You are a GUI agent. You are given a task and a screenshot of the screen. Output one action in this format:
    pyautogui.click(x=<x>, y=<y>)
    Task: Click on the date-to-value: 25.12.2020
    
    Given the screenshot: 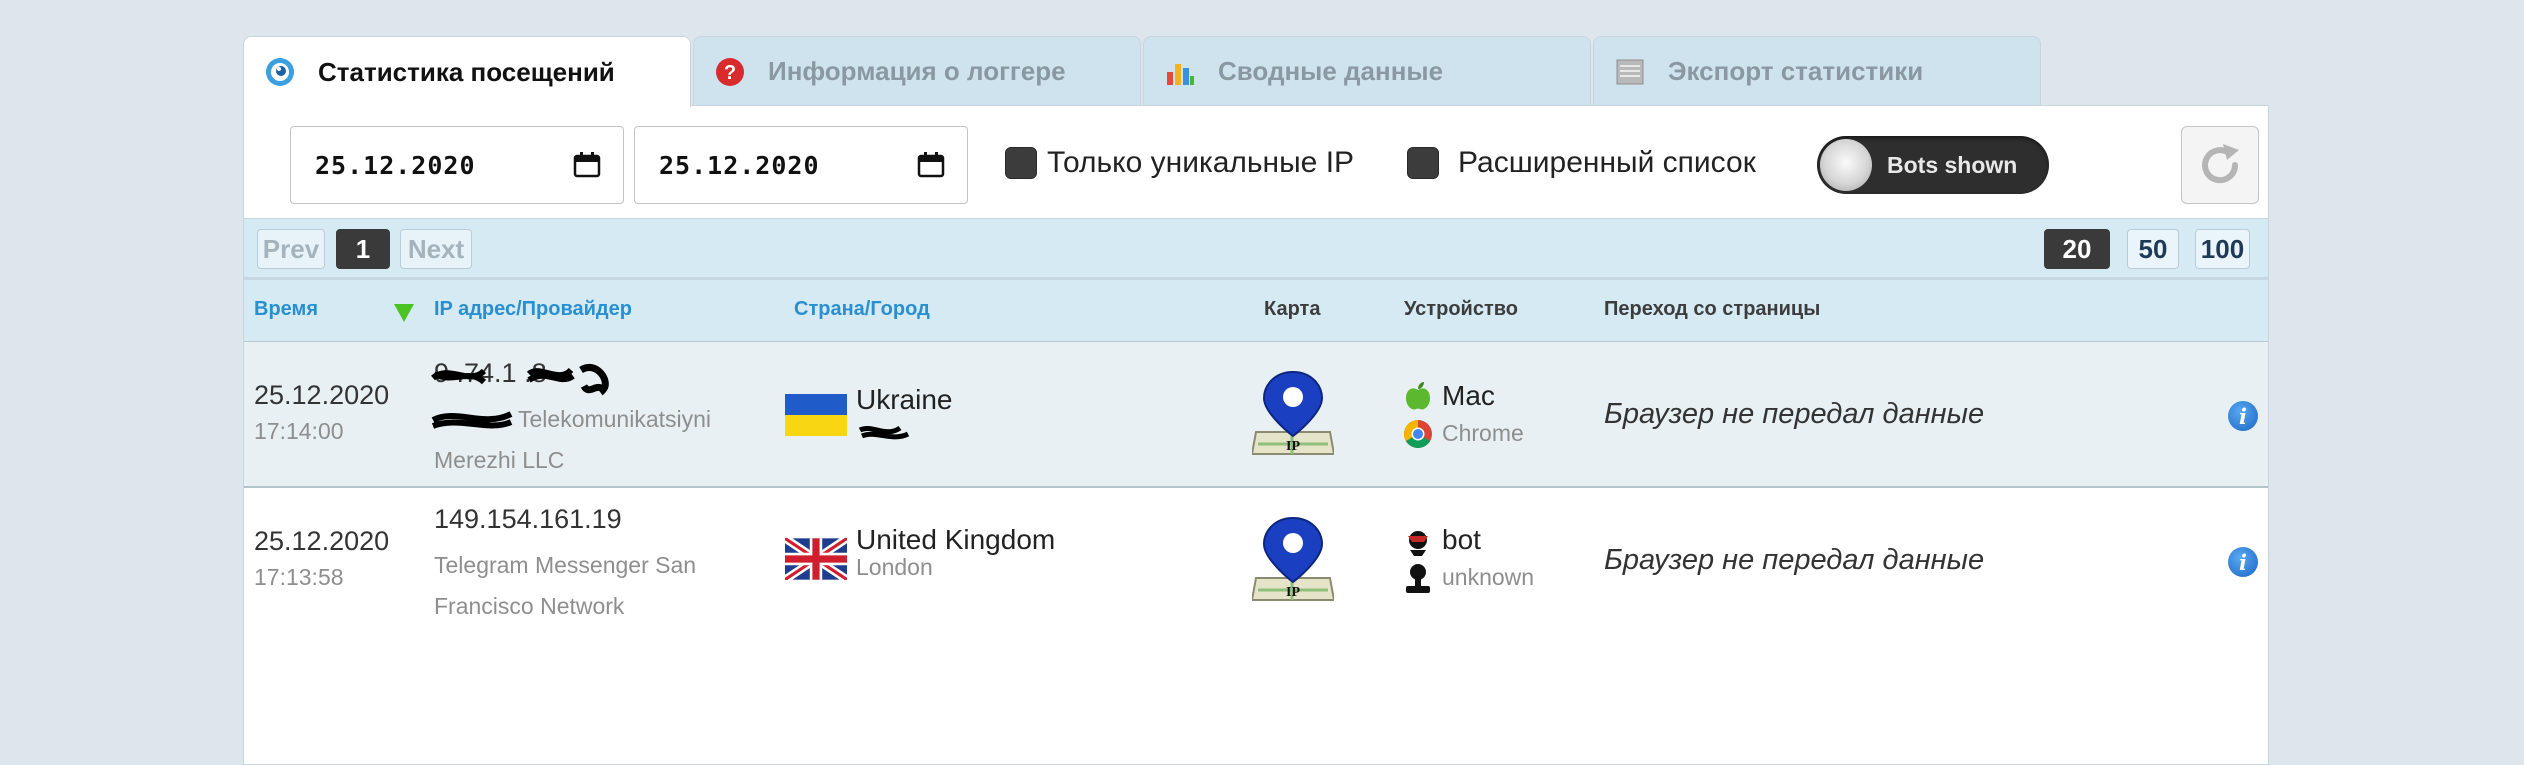 What is the action you would take?
    pyautogui.click(x=739, y=165)
    